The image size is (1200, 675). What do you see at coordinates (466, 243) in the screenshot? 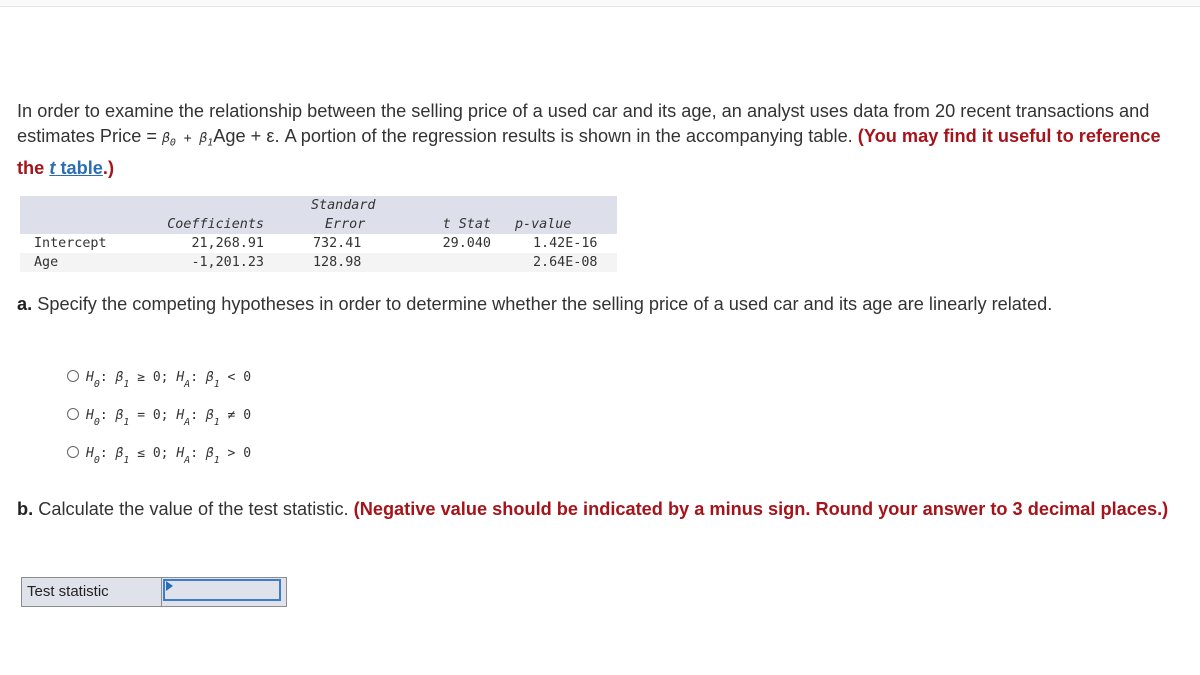
I see `t-stat-cell: 29.040` at bounding box center [466, 243].